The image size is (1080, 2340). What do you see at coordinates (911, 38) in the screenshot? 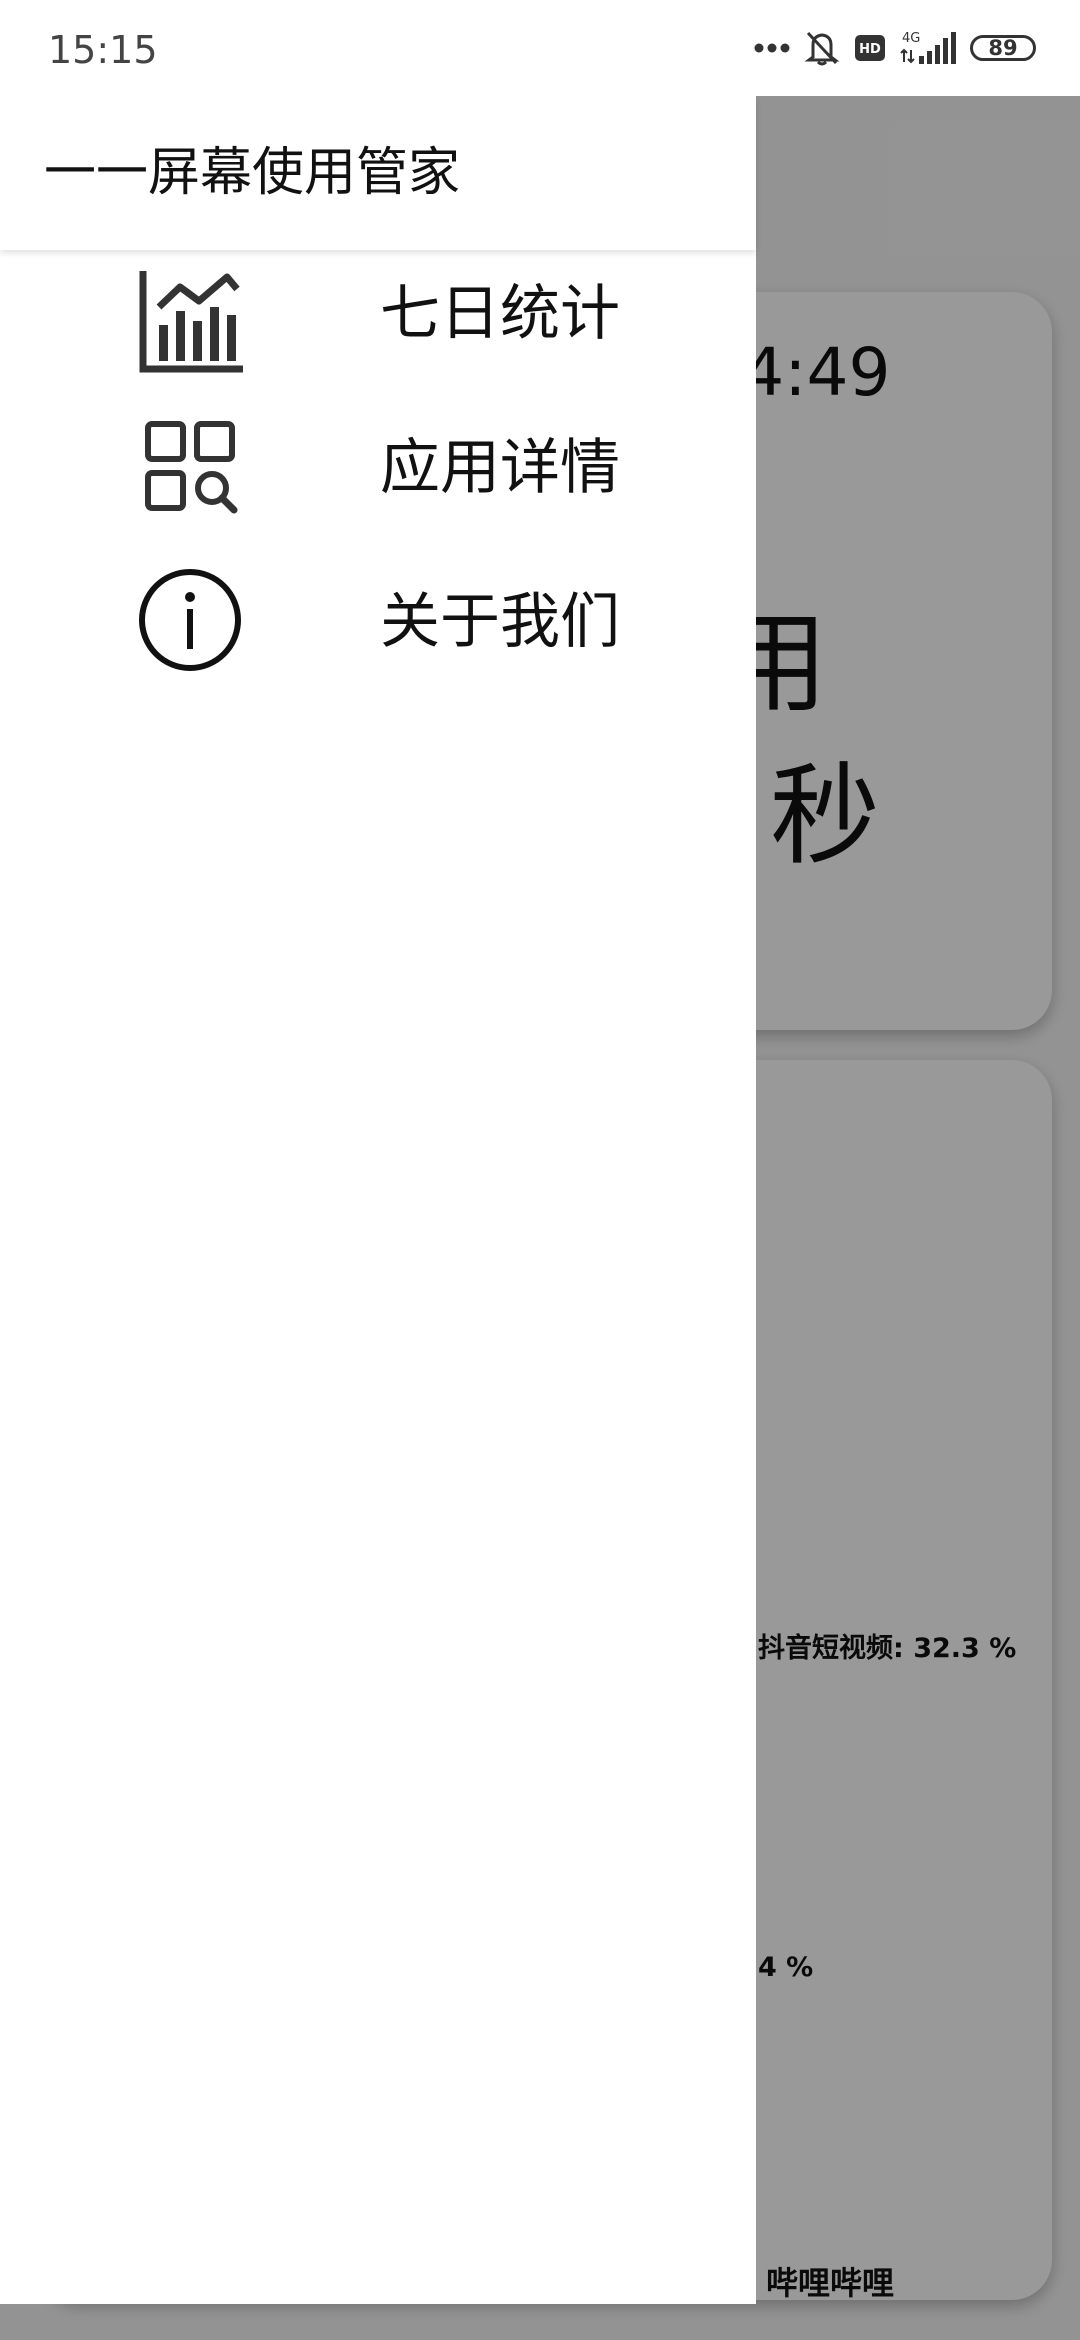
I see `network-label: 4G` at bounding box center [911, 38].